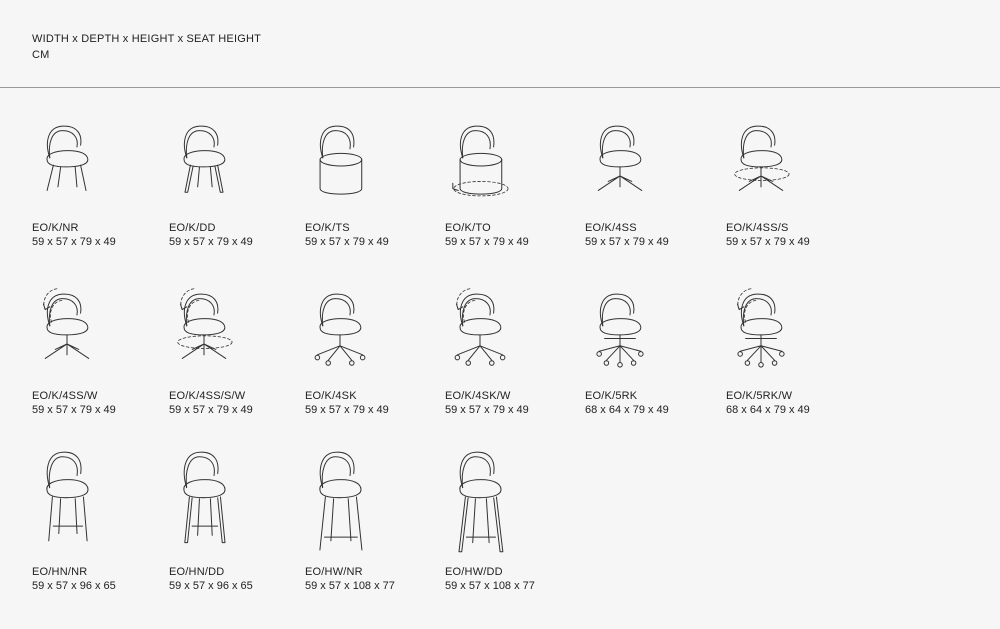 The image size is (1000, 629). Describe the element at coordinates (204, 159) in the screenshot. I see `chair-4-wood-leg-icon` at that location.